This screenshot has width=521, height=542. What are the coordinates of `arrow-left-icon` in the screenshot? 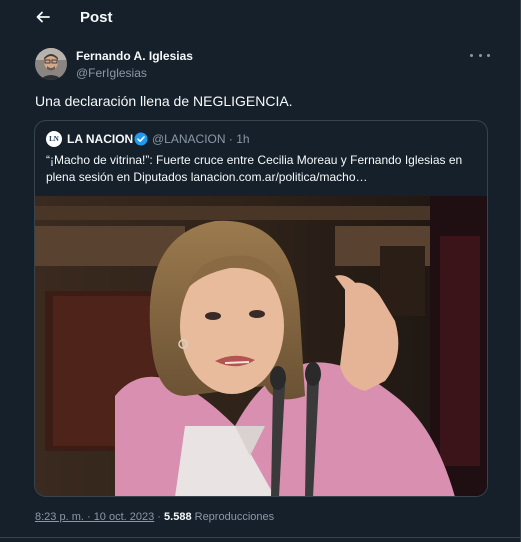 It's located at (43, 17).